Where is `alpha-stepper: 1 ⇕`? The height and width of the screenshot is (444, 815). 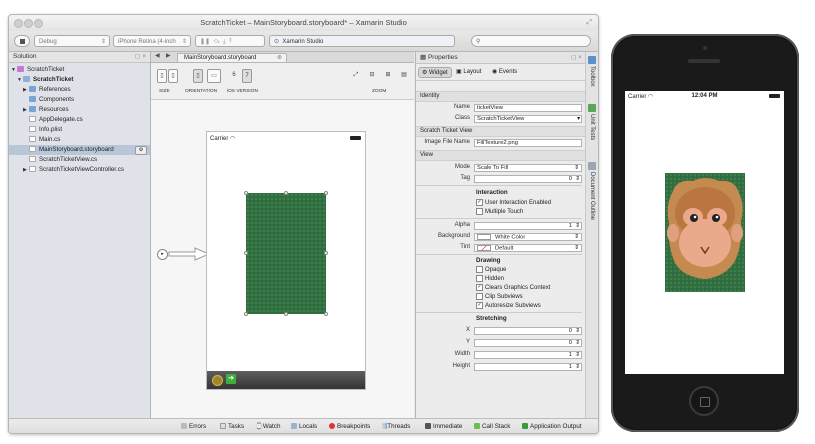
alpha-stepper: 1 ⇕ is located at coordinates (528, 225).